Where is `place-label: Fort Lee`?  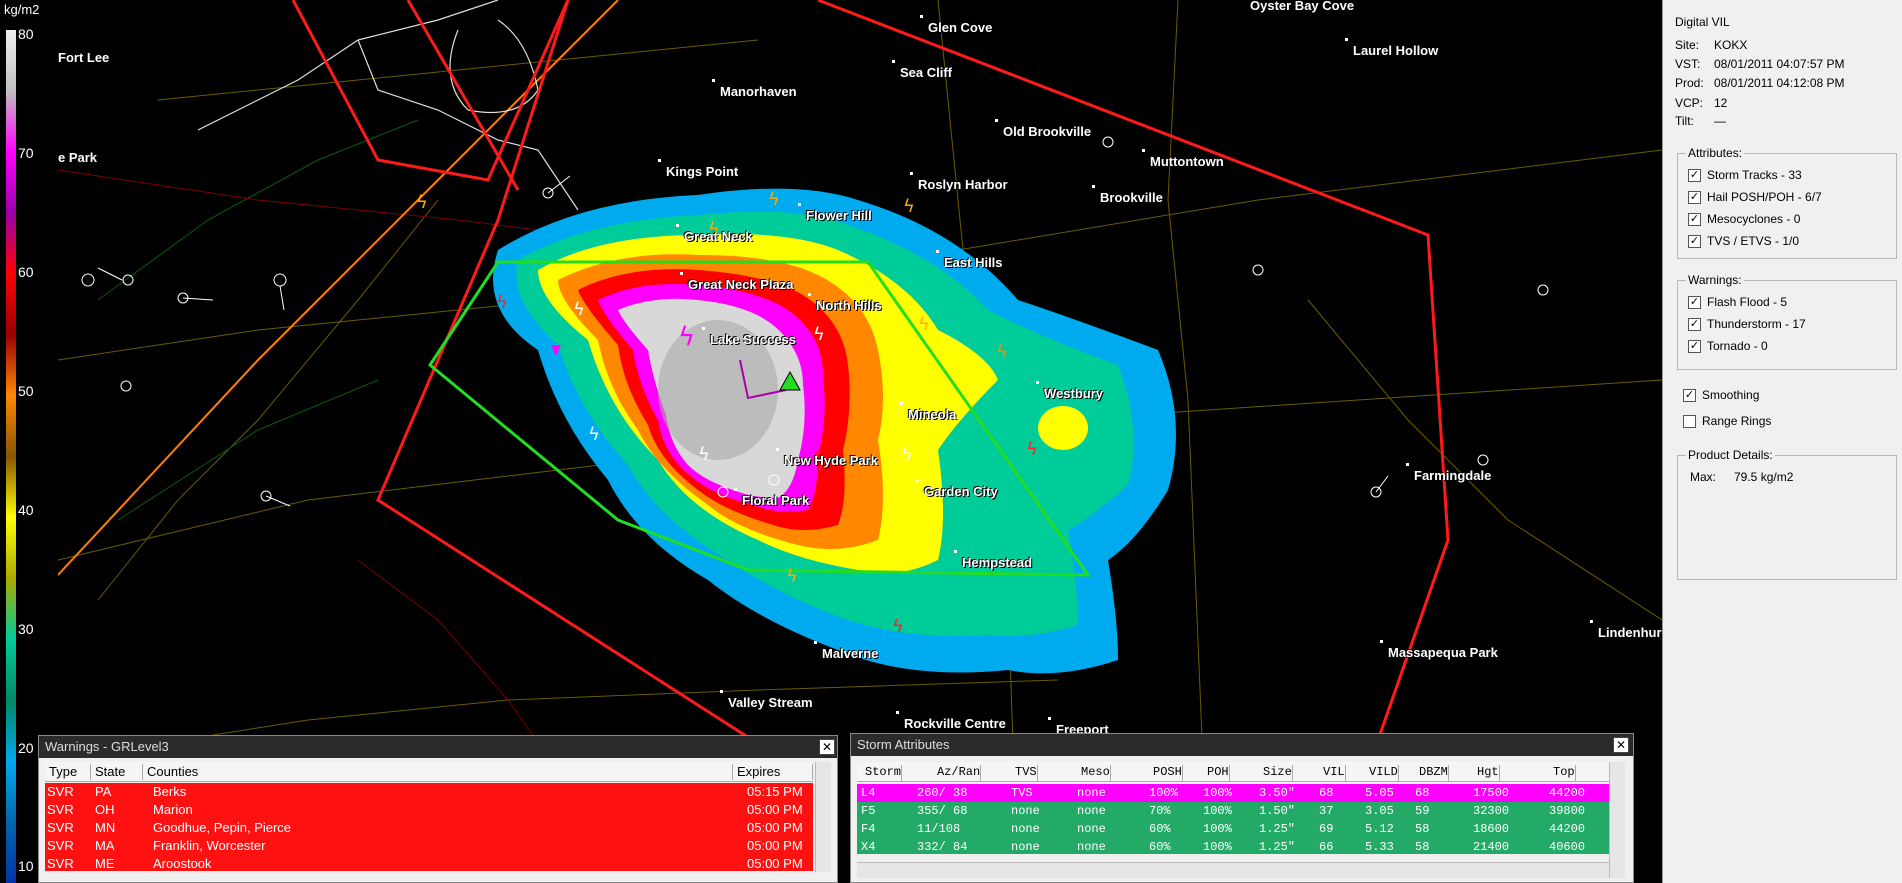 place-label: Fort Lee is located at coordinates (84, 57).